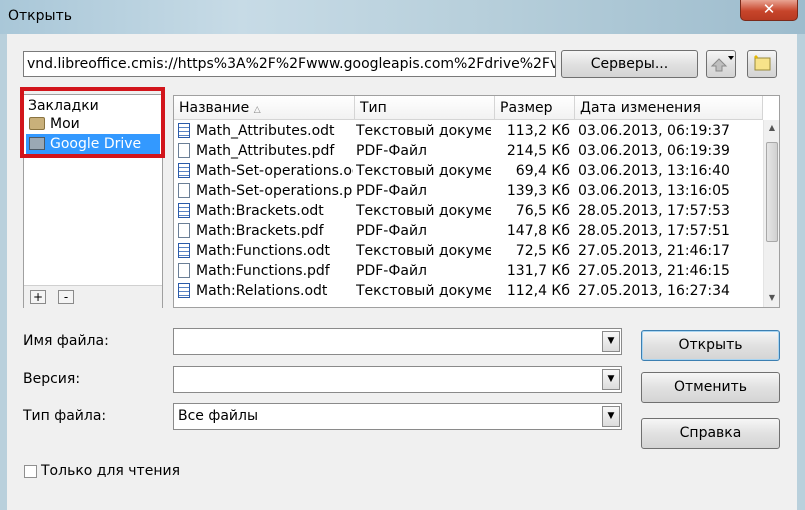  Describe the element at coordinates (38, 297) in the screenshot. I see `add-bookmark-button: +` at that location.